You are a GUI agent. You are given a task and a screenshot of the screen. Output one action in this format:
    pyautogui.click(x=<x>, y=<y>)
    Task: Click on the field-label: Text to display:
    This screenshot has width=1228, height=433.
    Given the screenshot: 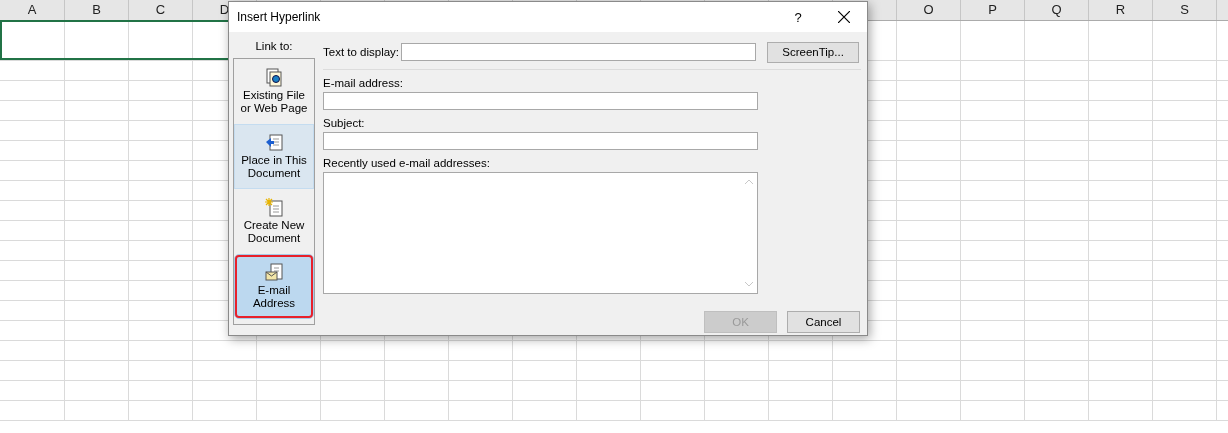 What is the action you would take?
    pyautogui.click(x=361, y=52)
    